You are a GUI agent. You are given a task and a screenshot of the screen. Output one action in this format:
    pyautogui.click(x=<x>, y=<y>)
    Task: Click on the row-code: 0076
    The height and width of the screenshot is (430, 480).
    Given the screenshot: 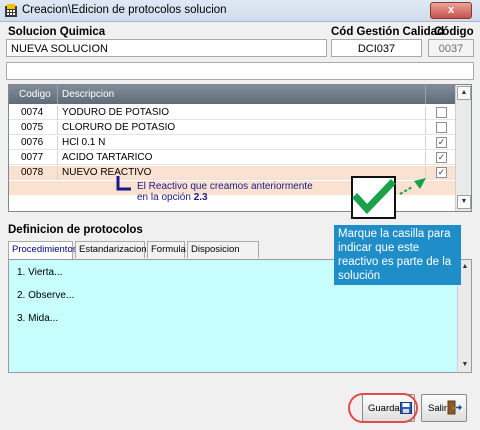 What is the action you would take?
    pyautogui.click(x=33, y=143)
    